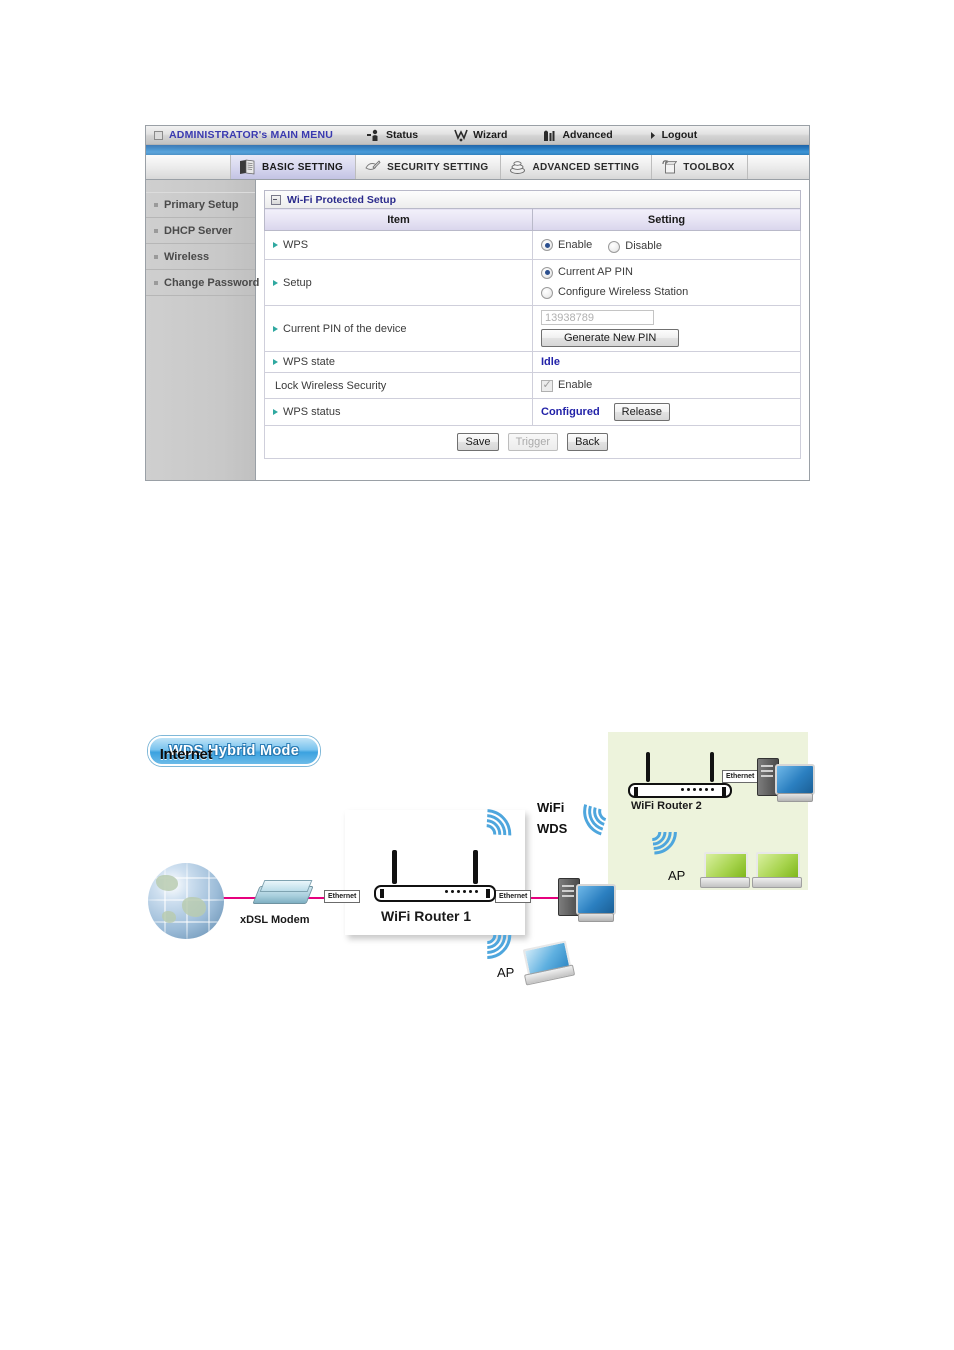 This screenshot has height=1350, width=954. I want to click on sidebar-item-wireless-label: Wireless, so click(187, 256).